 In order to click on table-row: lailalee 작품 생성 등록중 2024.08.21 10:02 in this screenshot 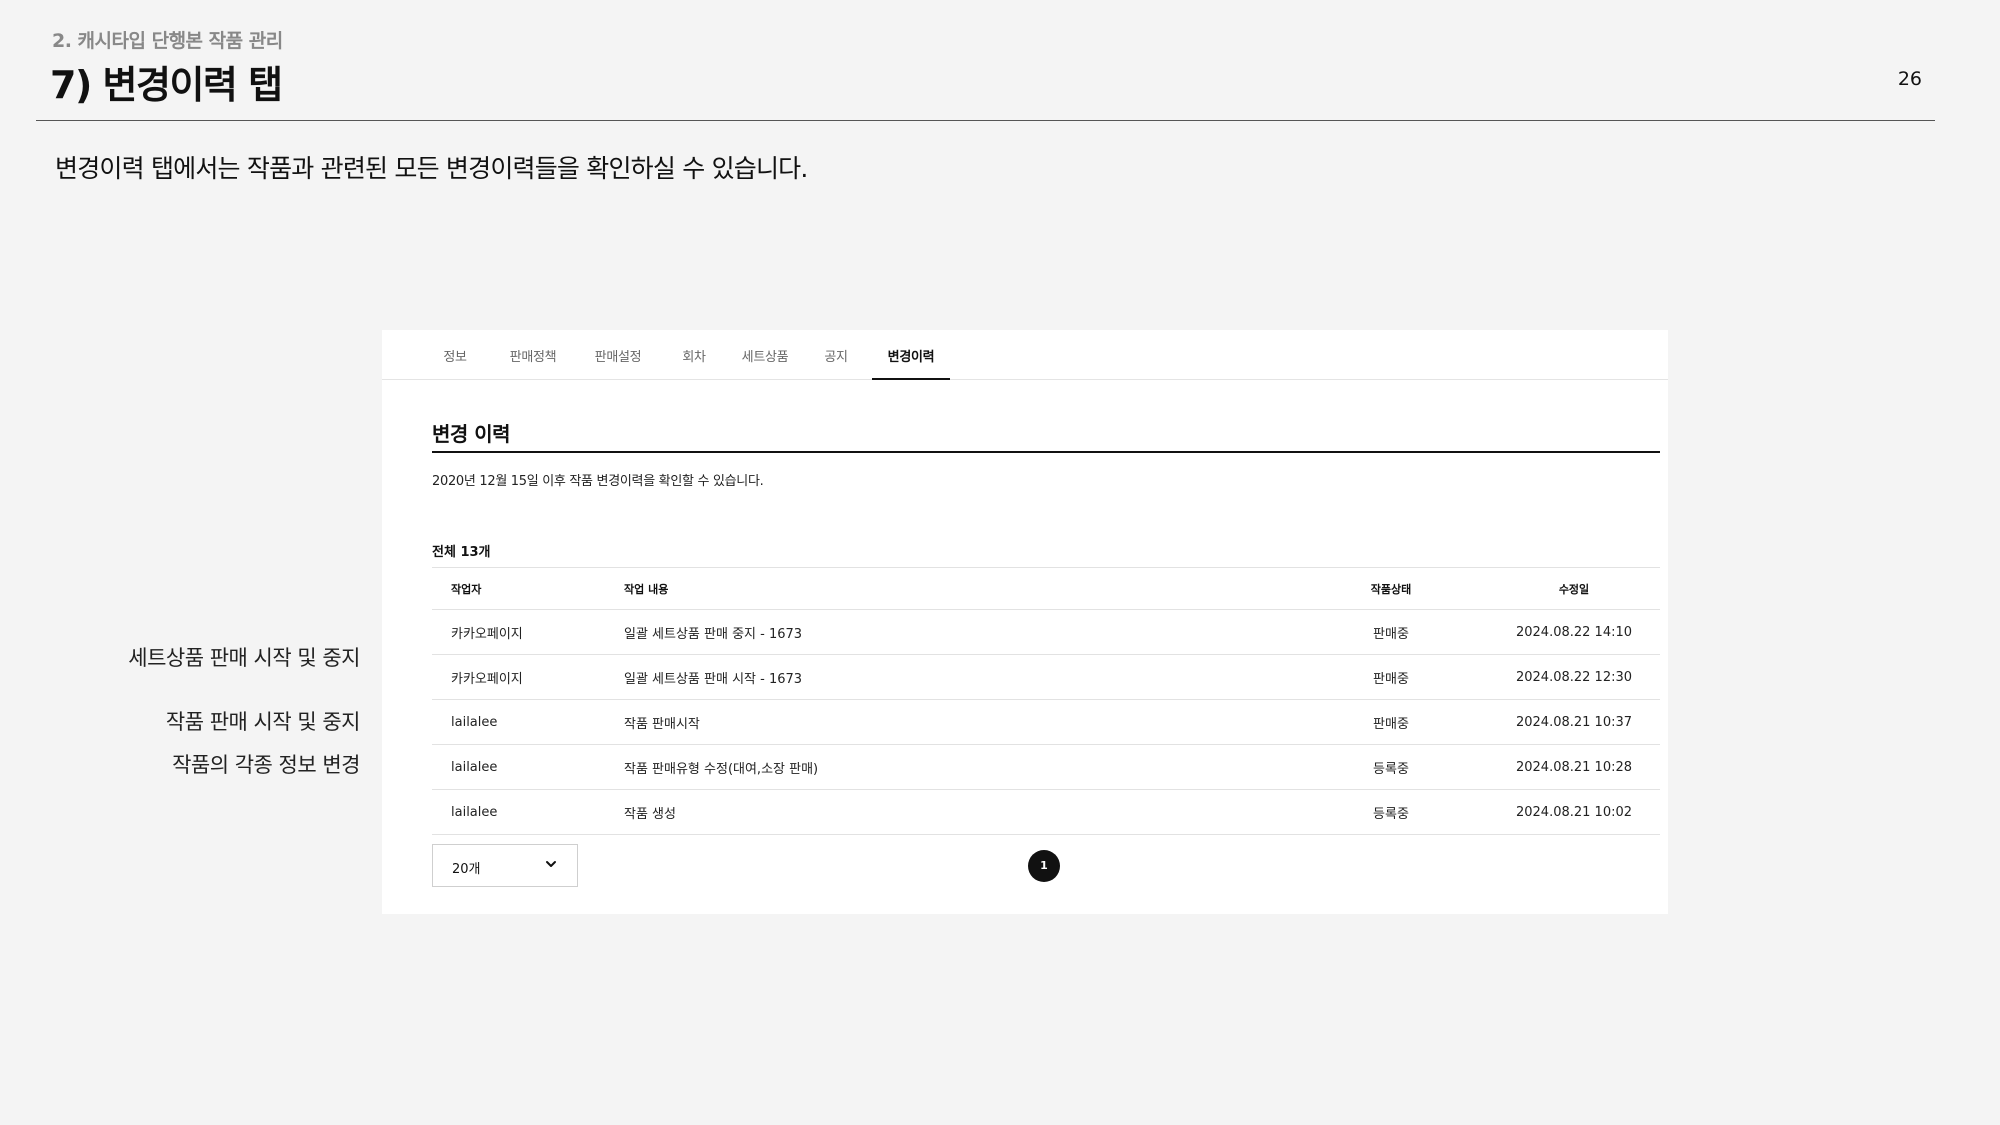, I will do `click(1046, 812)`.